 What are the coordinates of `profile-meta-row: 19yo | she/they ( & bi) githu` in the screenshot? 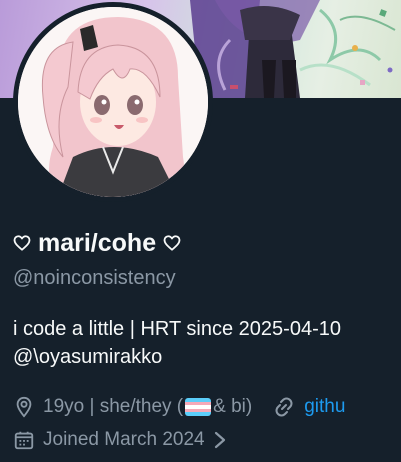 It's located at (179, 407).